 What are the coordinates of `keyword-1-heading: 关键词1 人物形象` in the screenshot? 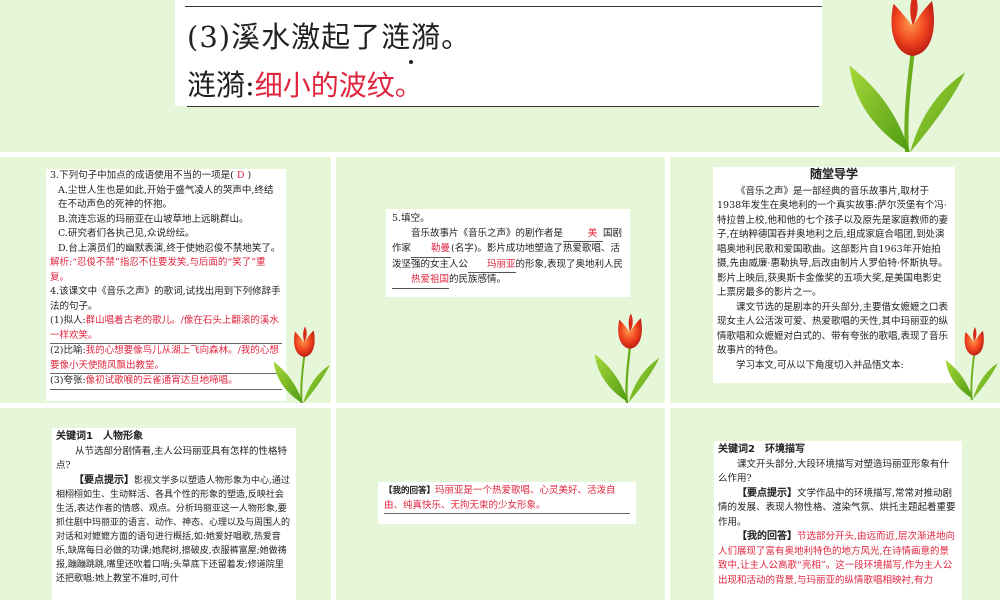 It's located at (99, 436).